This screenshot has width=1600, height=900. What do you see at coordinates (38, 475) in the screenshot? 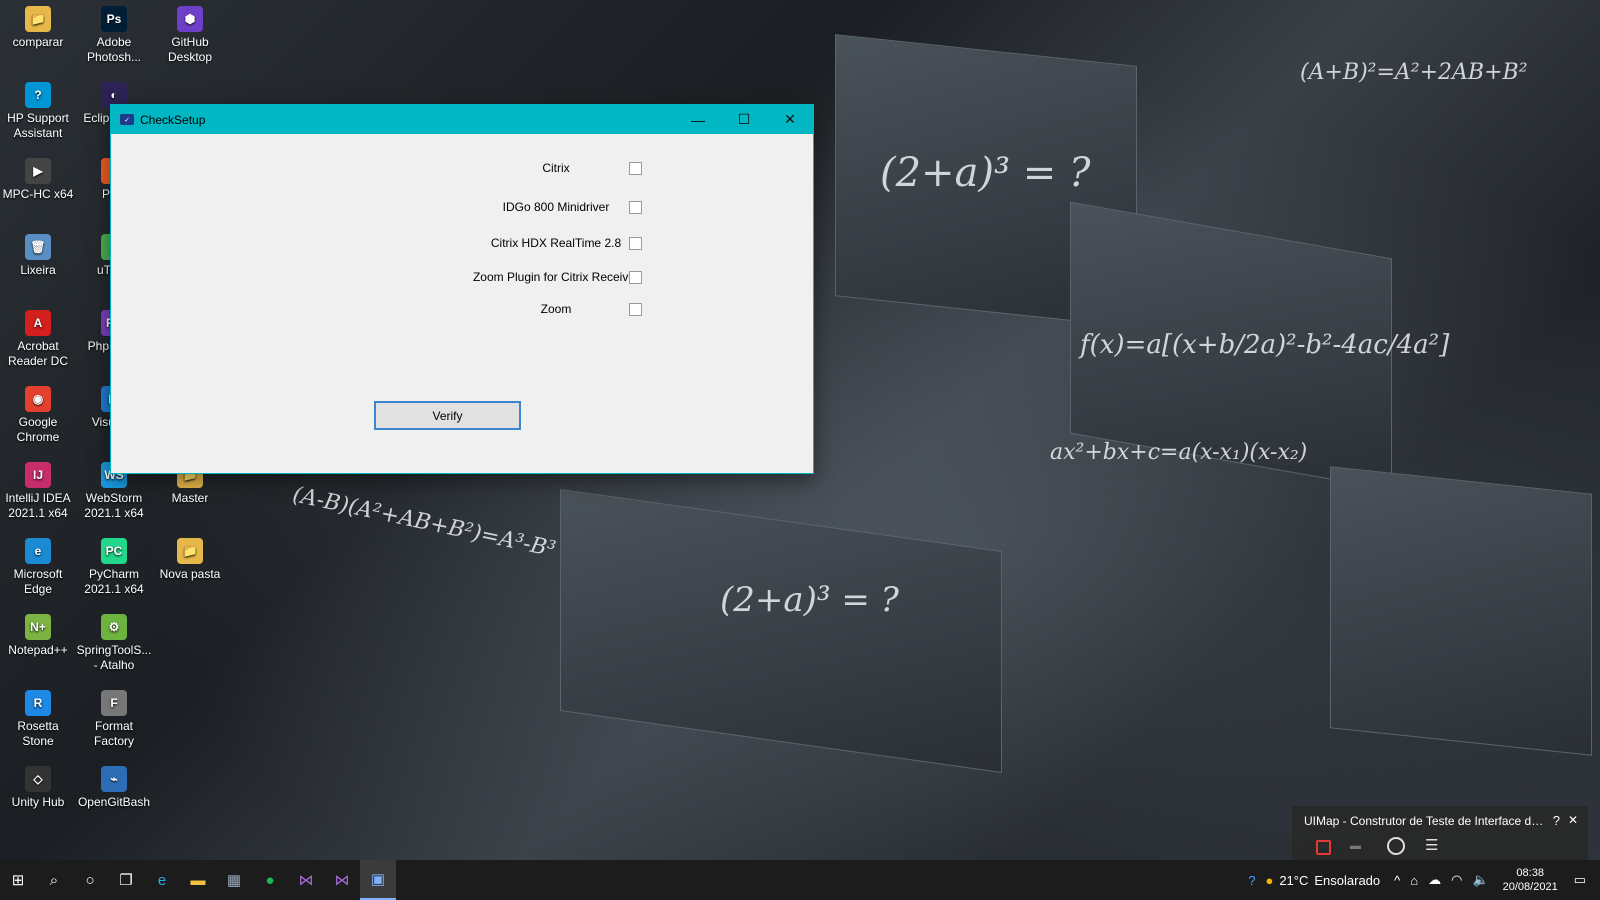
I see `app-icon: IJ` at bounding box center [38, 475].